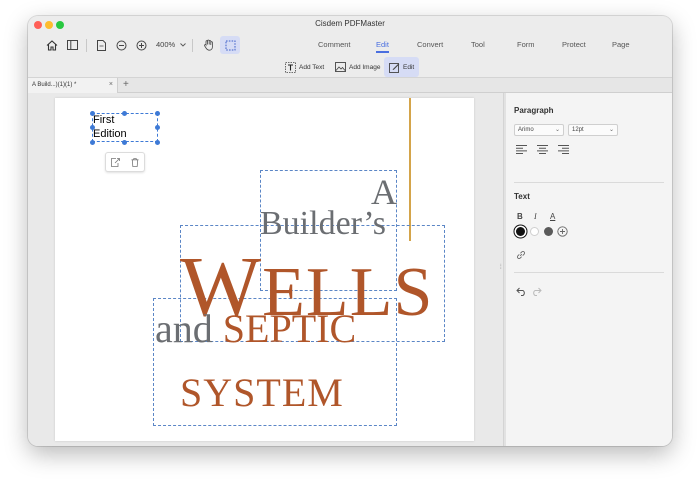  Describe the element at coordinates (409, 67) in the screenshot. I see `edit-label: Edit` at that location.